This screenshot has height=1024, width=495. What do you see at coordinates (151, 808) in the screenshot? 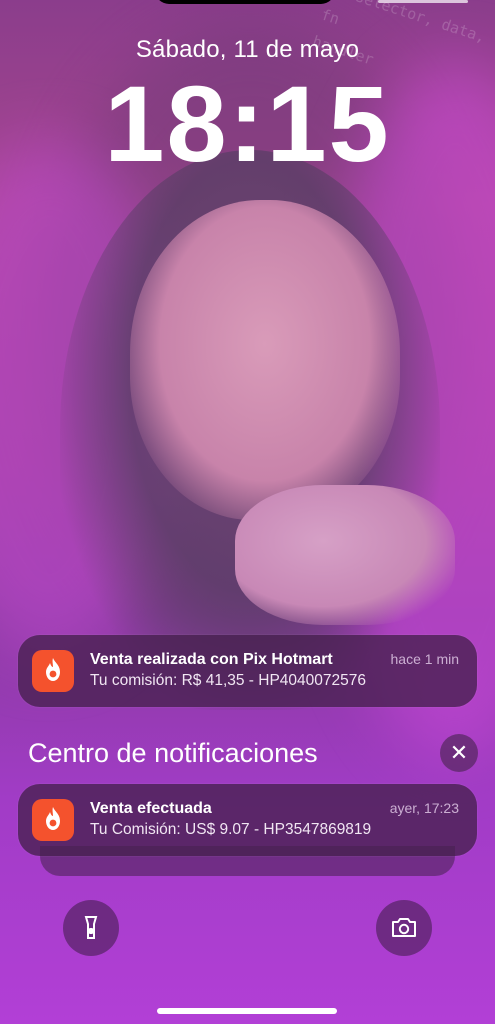
I see `notification-title: Venta efectuada` at bounding box center [151, 808].